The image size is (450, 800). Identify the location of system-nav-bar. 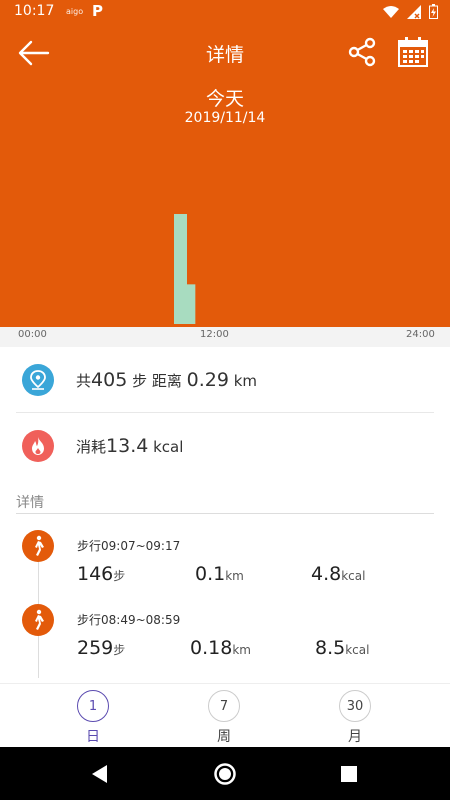
(225, 773).